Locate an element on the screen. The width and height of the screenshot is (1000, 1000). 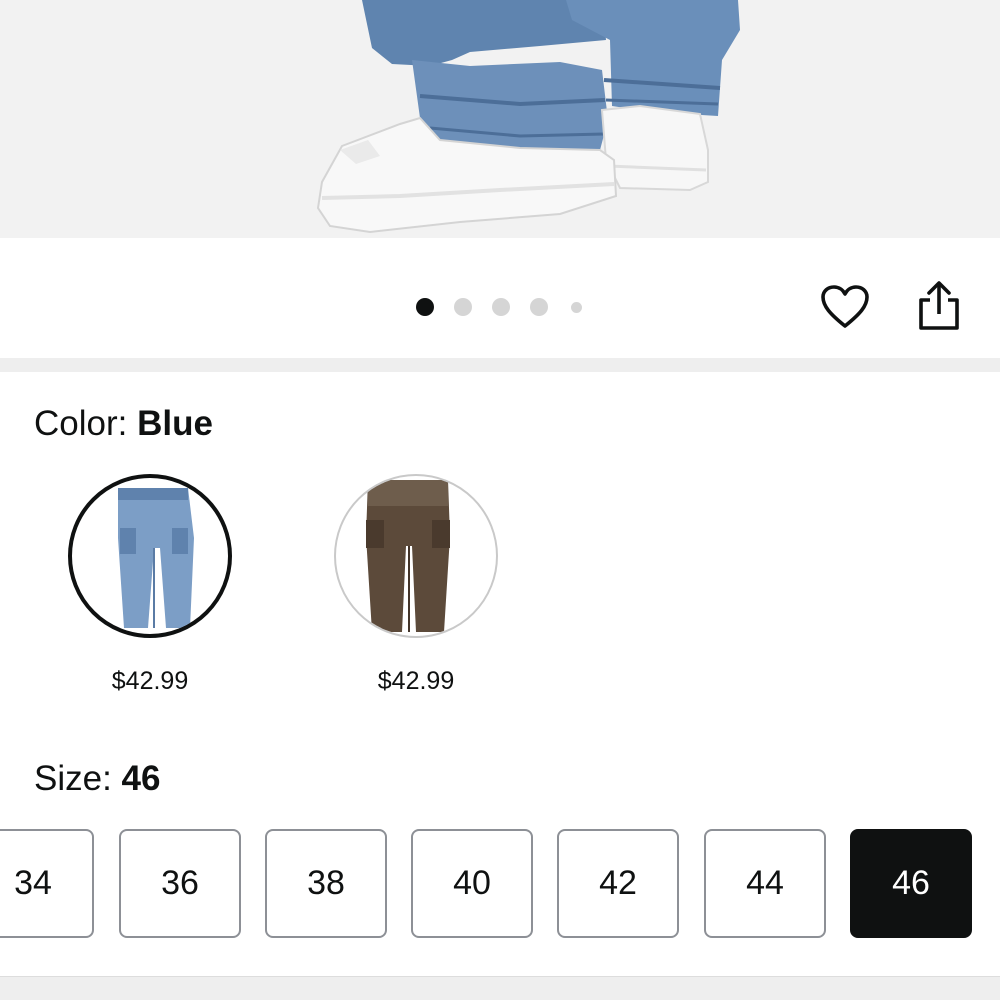
size-options: 34 36 38 40 42 44 46 is located at coordinates (500, 884).